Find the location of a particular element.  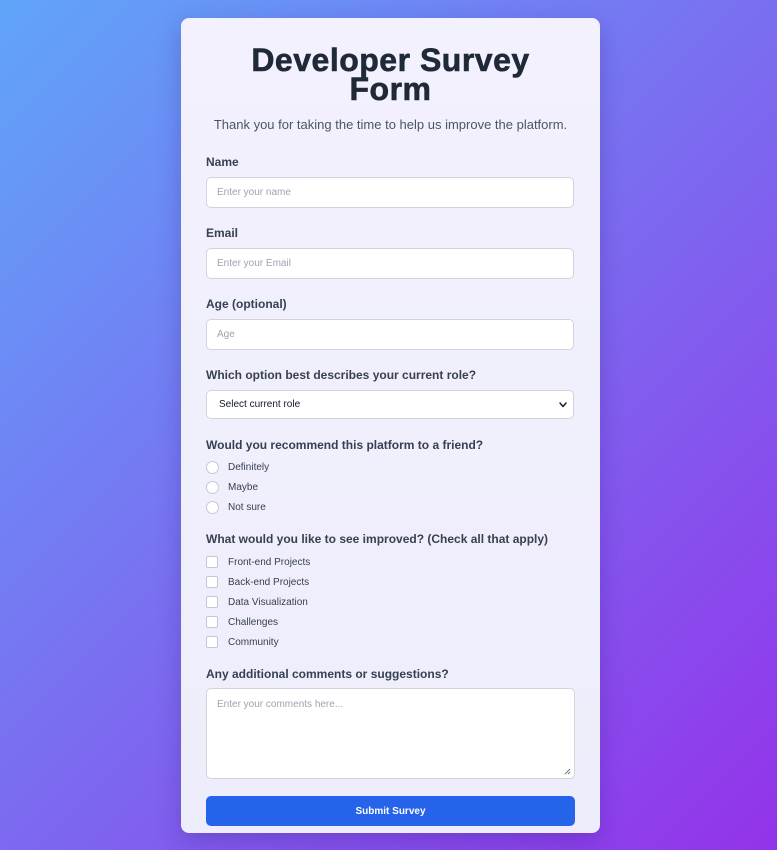

email-label: Email is located at coordinates (222, 233).